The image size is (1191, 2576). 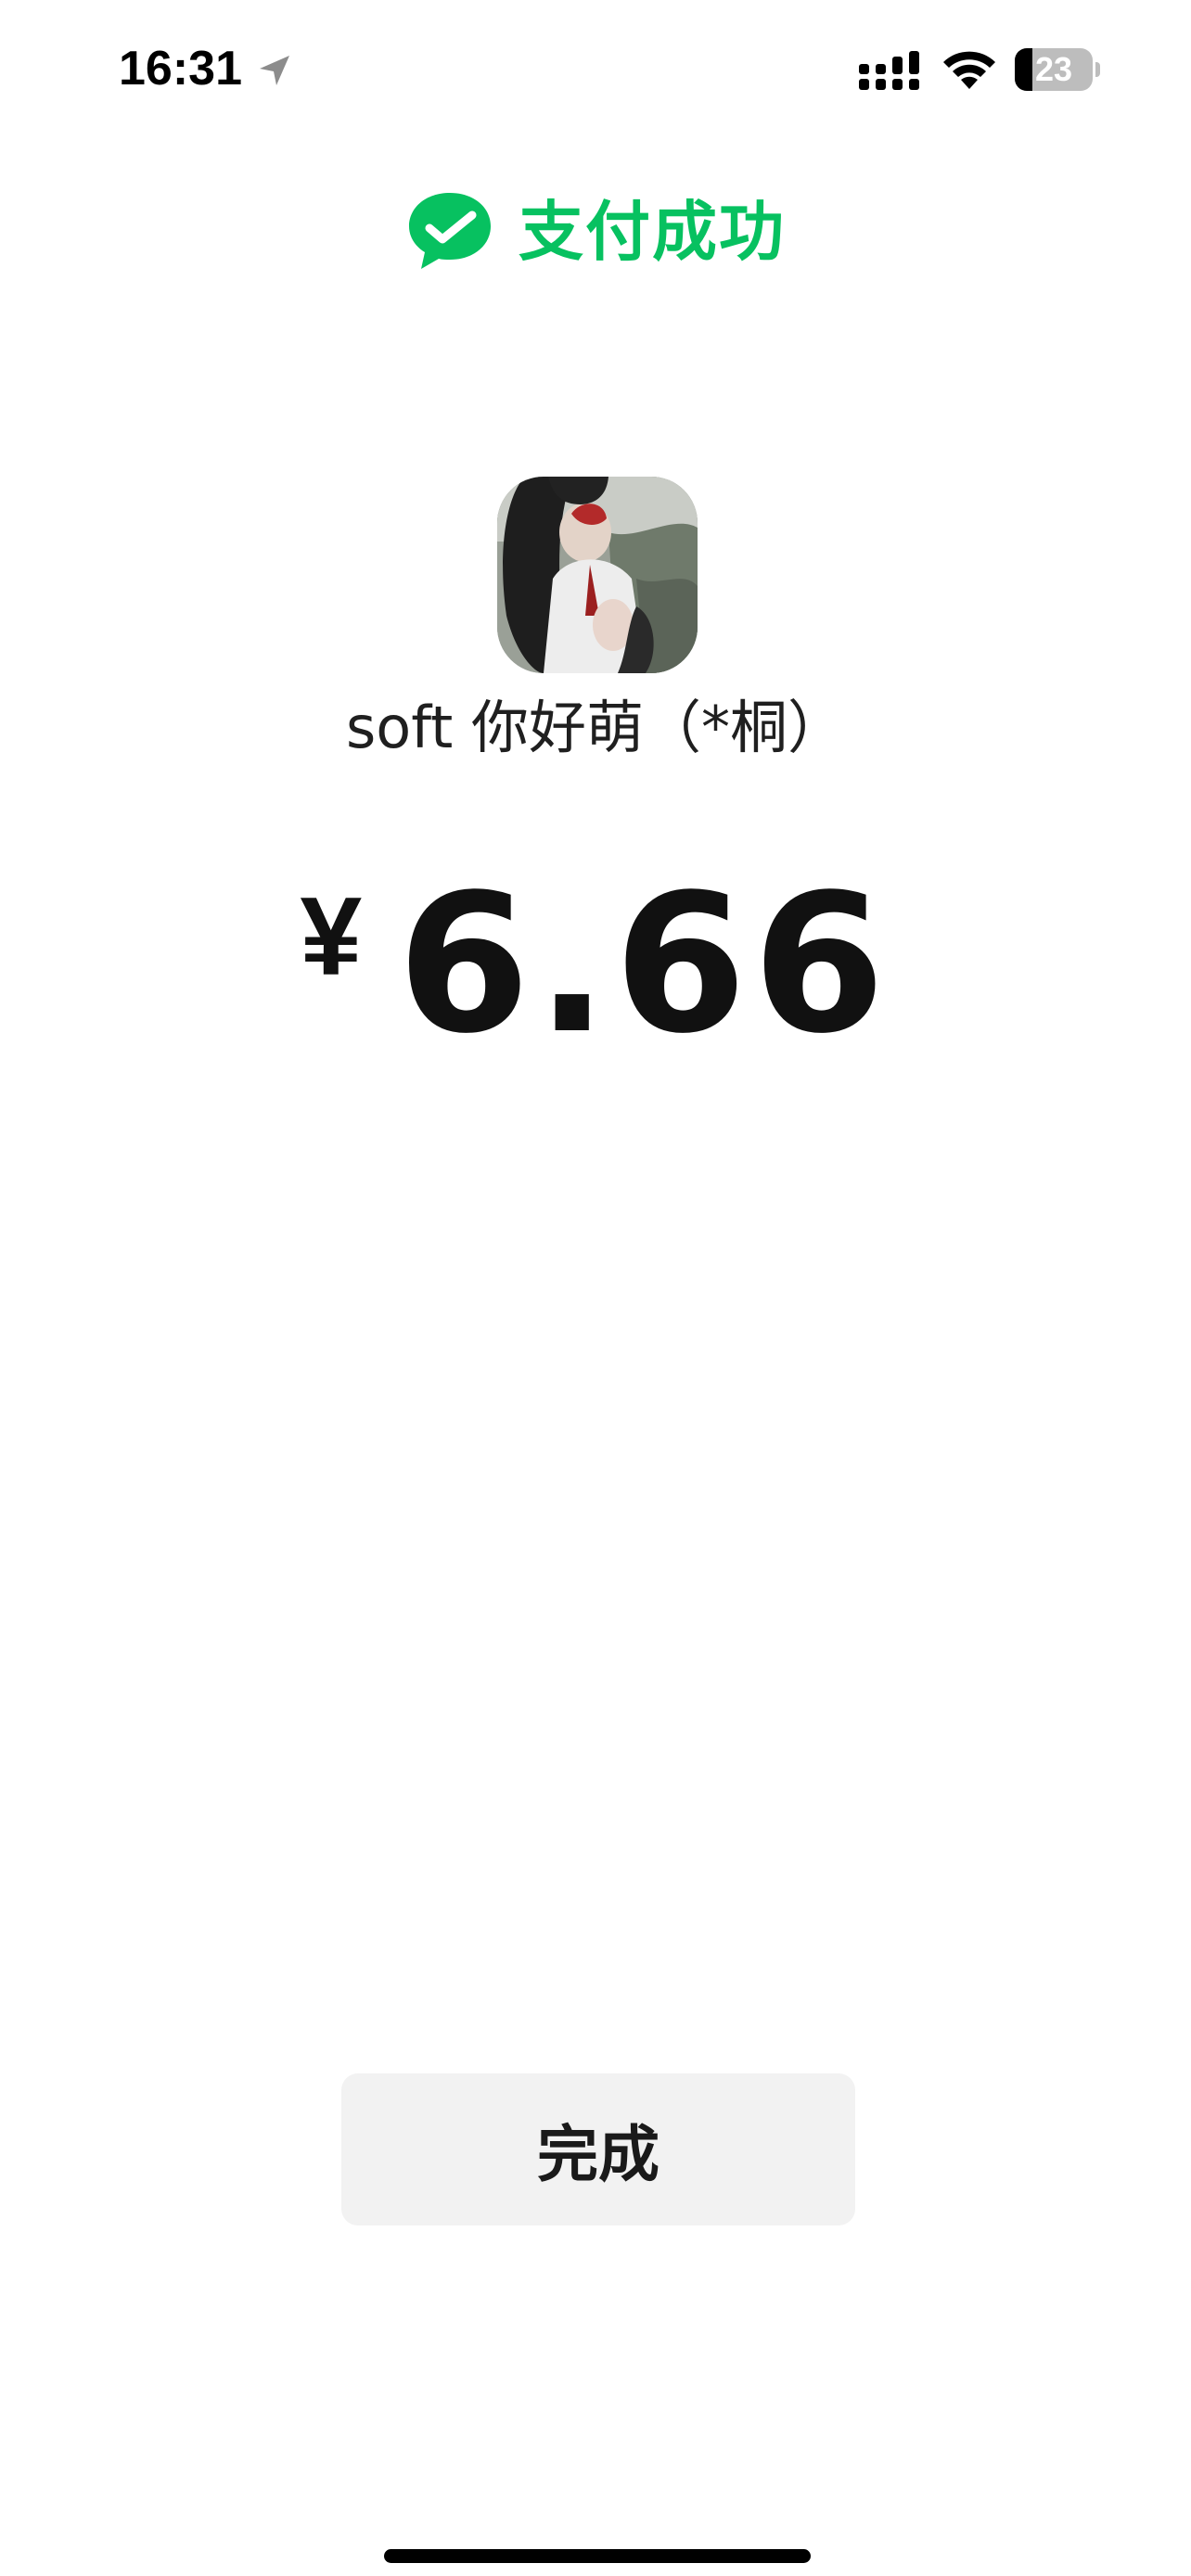 I want to click on payee-avatar, so click(x=597, y=575).